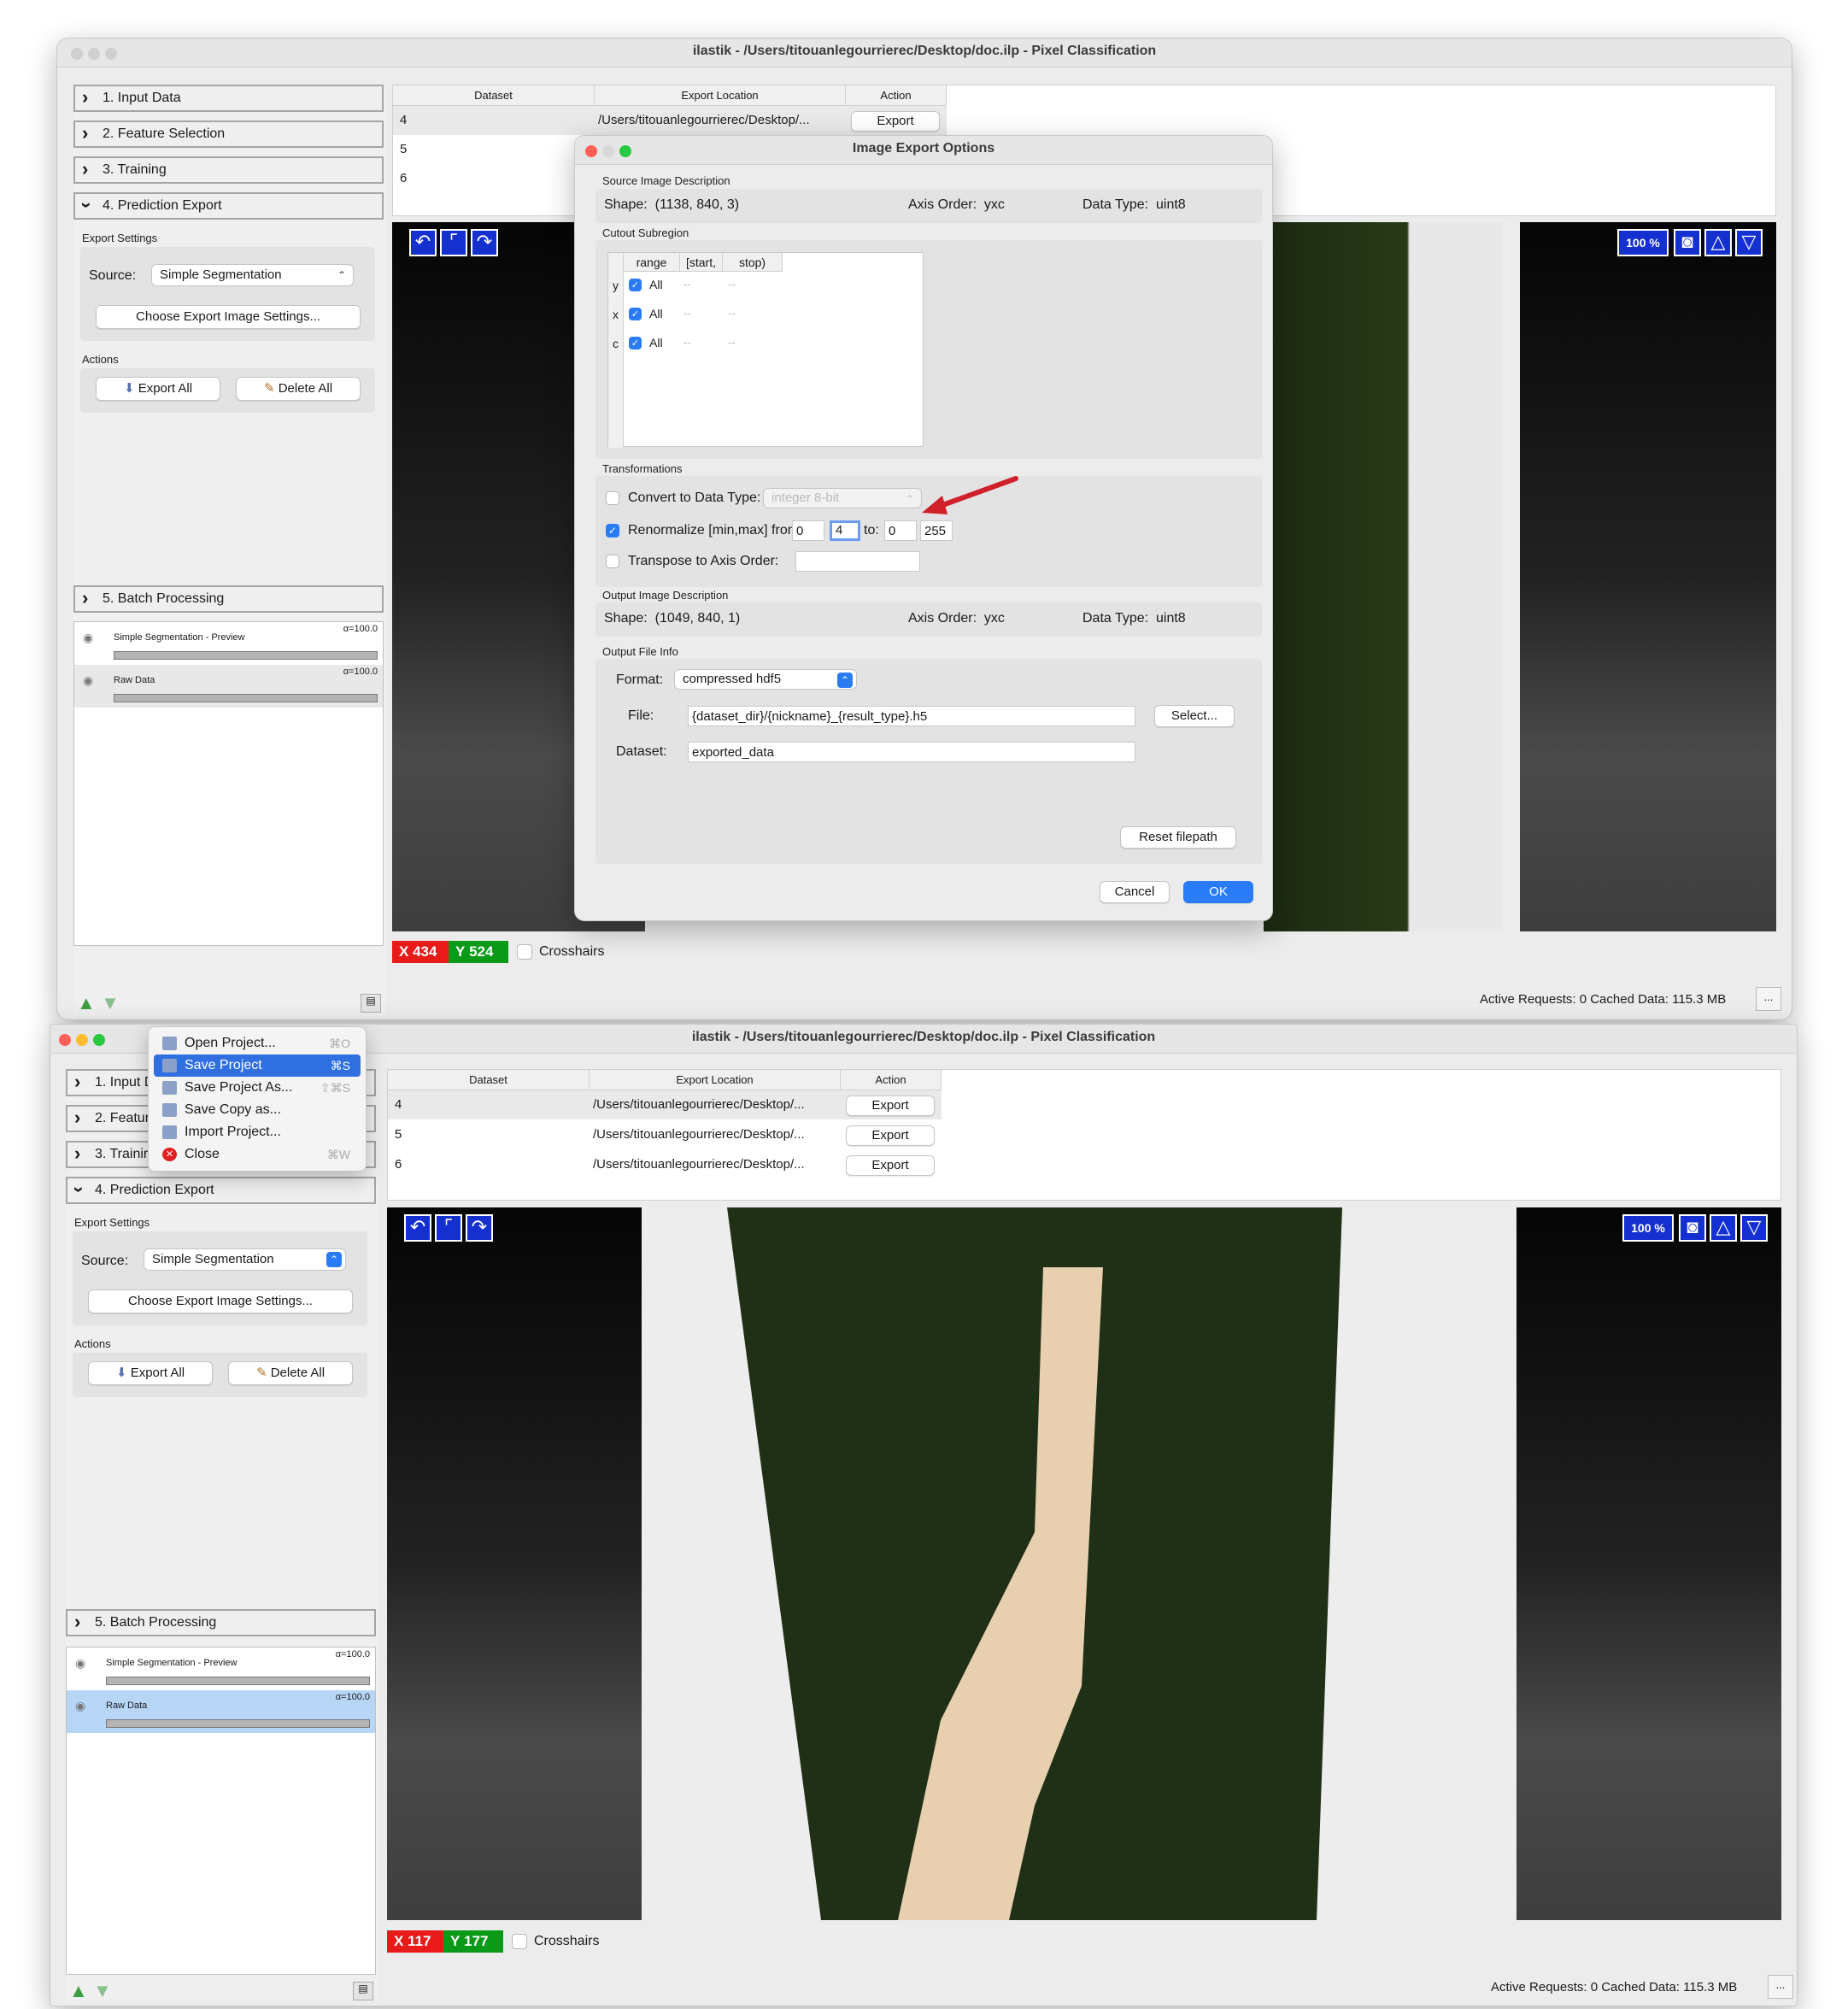 This screenshot has height=2009, width=1848. What do you see at coordinates (857, 561) in the screenshot?
I see `transpose-axis-field` at bounding box center [857, 561].